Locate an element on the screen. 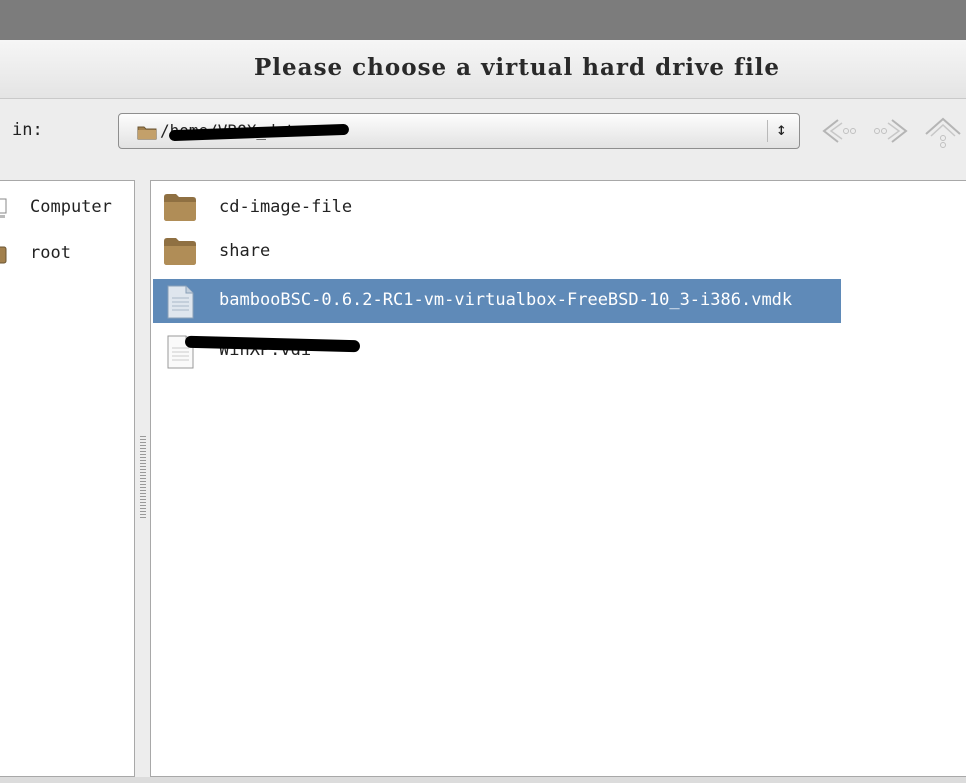  sidebar-item-root: root is located at coordinates (67, 255).